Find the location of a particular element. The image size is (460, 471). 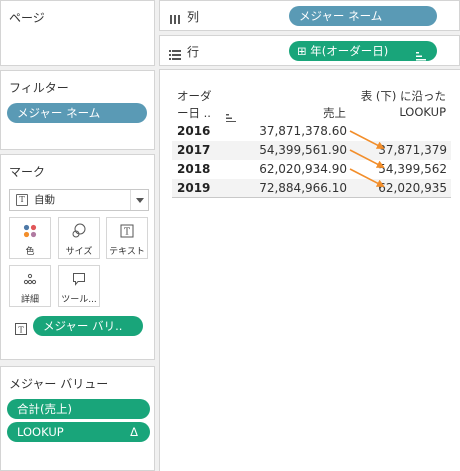

columns-icon is located at coordinates (175, 19).